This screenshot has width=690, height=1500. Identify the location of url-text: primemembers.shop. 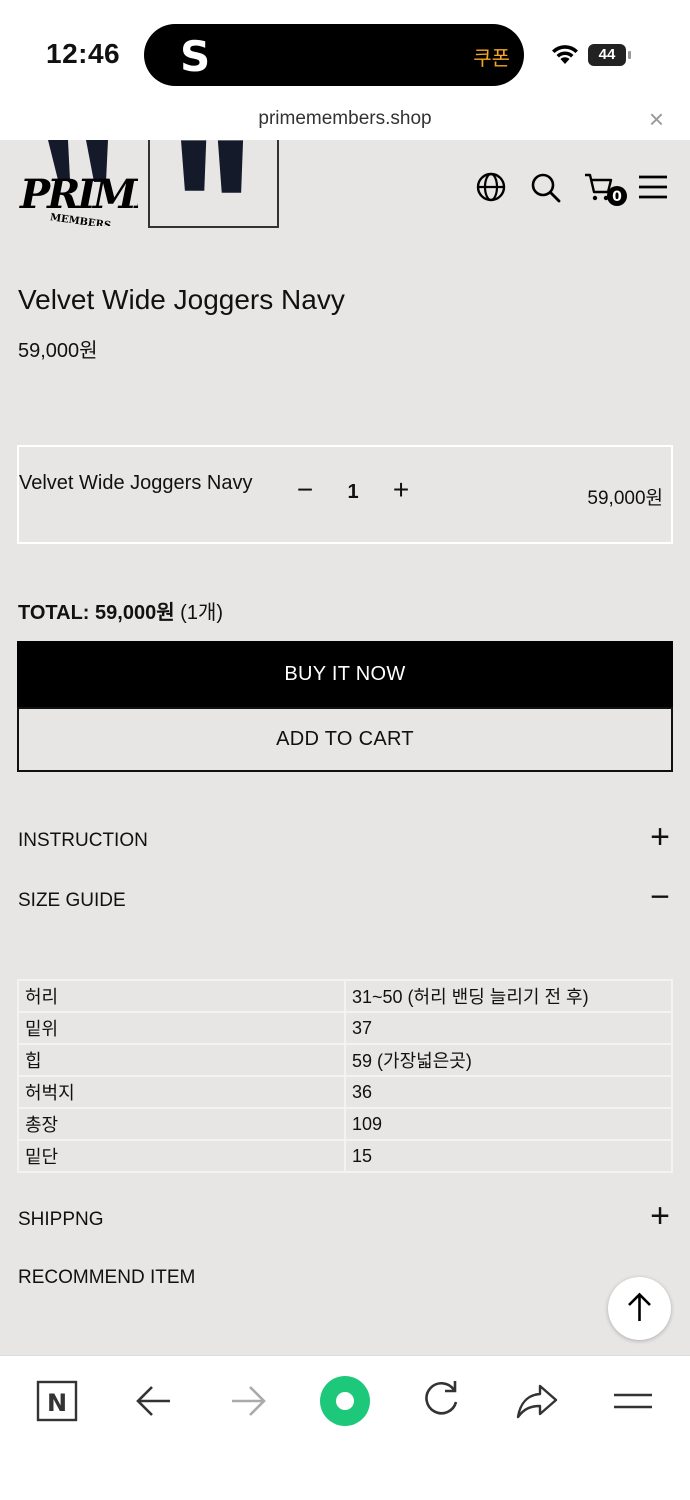
(345, 119).